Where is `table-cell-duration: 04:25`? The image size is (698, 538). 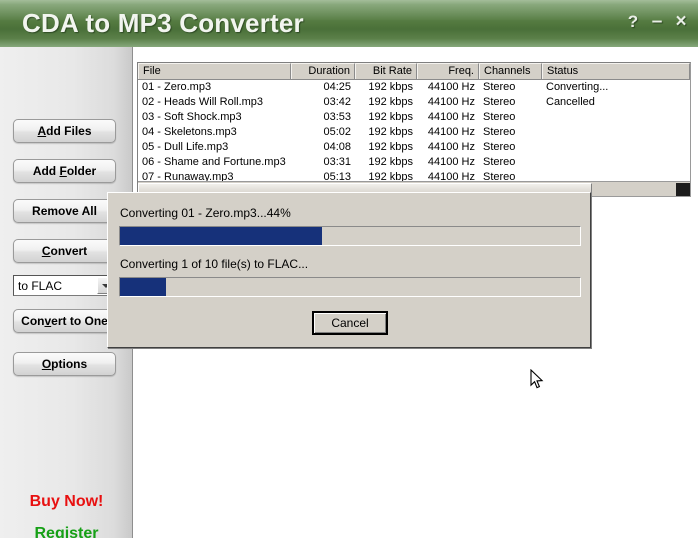
table-cell-duration: 04:25 is located at coordinates (337, 87).